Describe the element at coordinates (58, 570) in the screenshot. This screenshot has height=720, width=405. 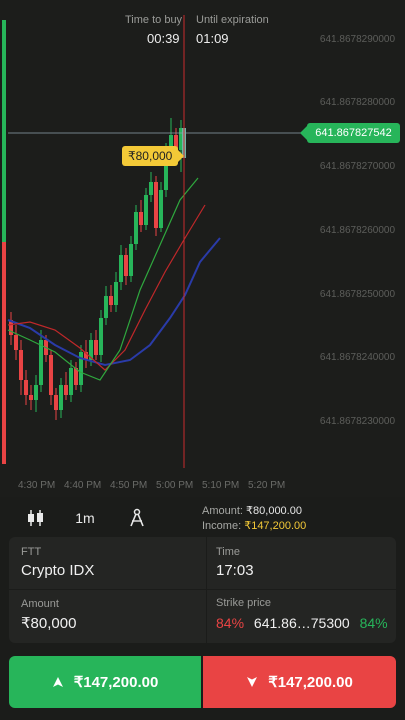
I see `asset-value: Crypto IDX` at that location.